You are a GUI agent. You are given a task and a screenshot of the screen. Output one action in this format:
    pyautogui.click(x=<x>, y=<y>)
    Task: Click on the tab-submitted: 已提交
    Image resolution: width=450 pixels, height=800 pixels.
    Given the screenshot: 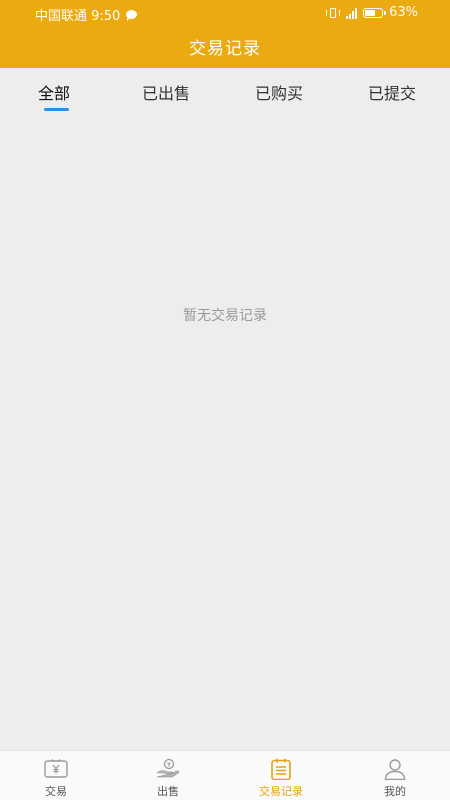 What is the action you would take?
    pyautogui.click(x=392, y=92)
    